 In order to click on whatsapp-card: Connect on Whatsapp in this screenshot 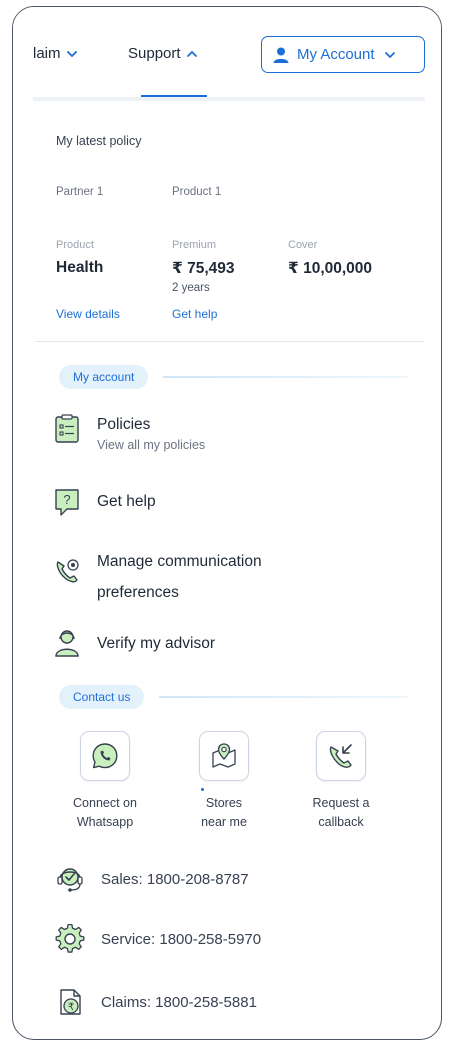, I will do `click(105, 781)`.